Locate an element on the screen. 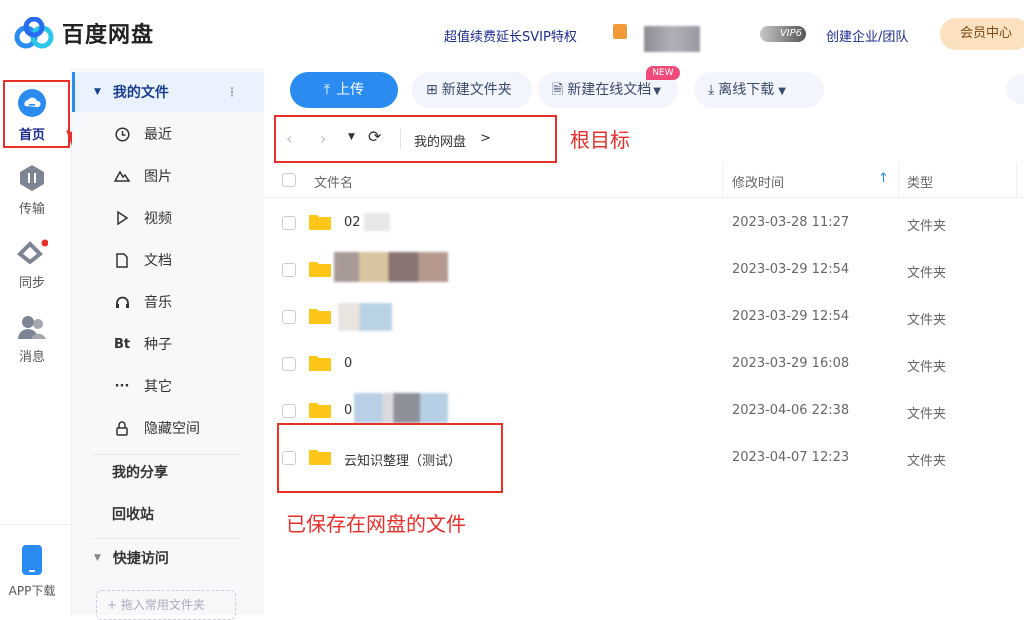  rail-label-message: 消息 is located at coordinates (31, 357).